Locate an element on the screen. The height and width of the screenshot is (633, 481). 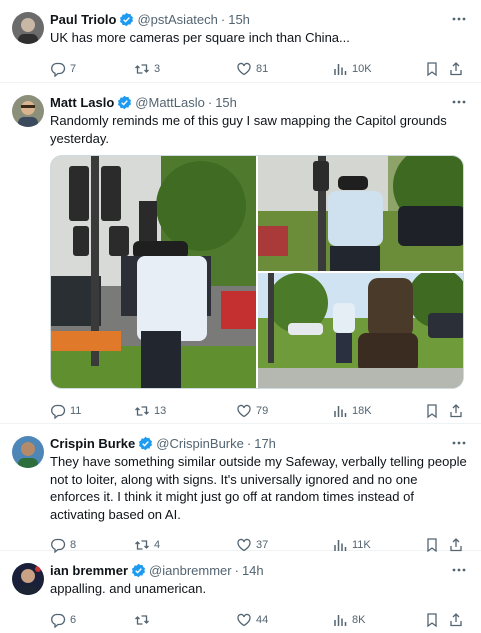
retweet-count: 3 is located at coordinates (157, 68).